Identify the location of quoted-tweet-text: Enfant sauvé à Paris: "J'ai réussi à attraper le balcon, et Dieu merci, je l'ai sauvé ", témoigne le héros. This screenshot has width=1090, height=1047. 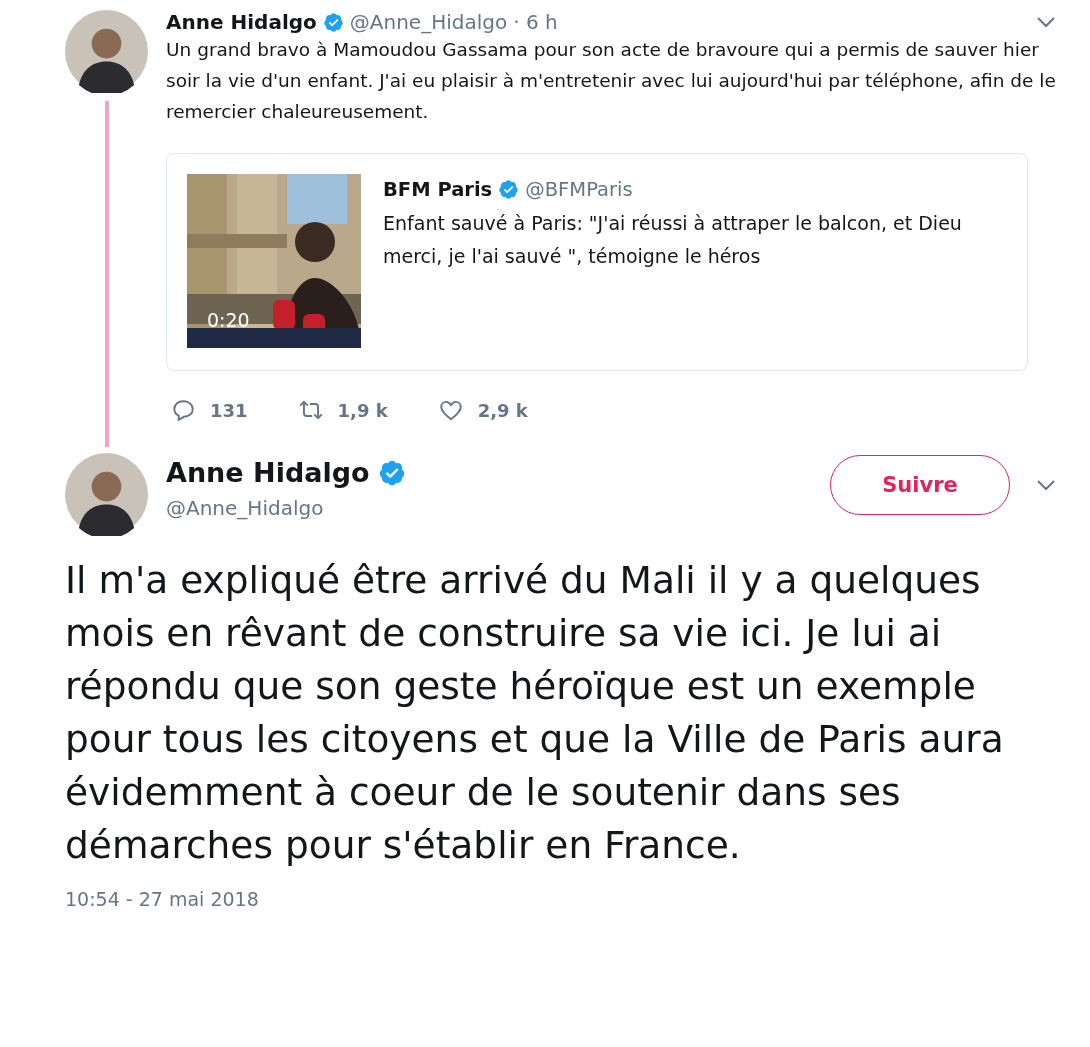
(673, 240).